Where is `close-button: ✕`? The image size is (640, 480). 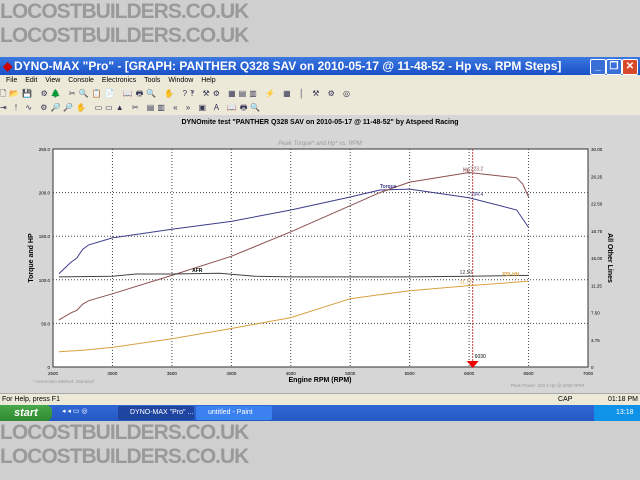
close-button: ✕ is located at coordinates (630, 67).